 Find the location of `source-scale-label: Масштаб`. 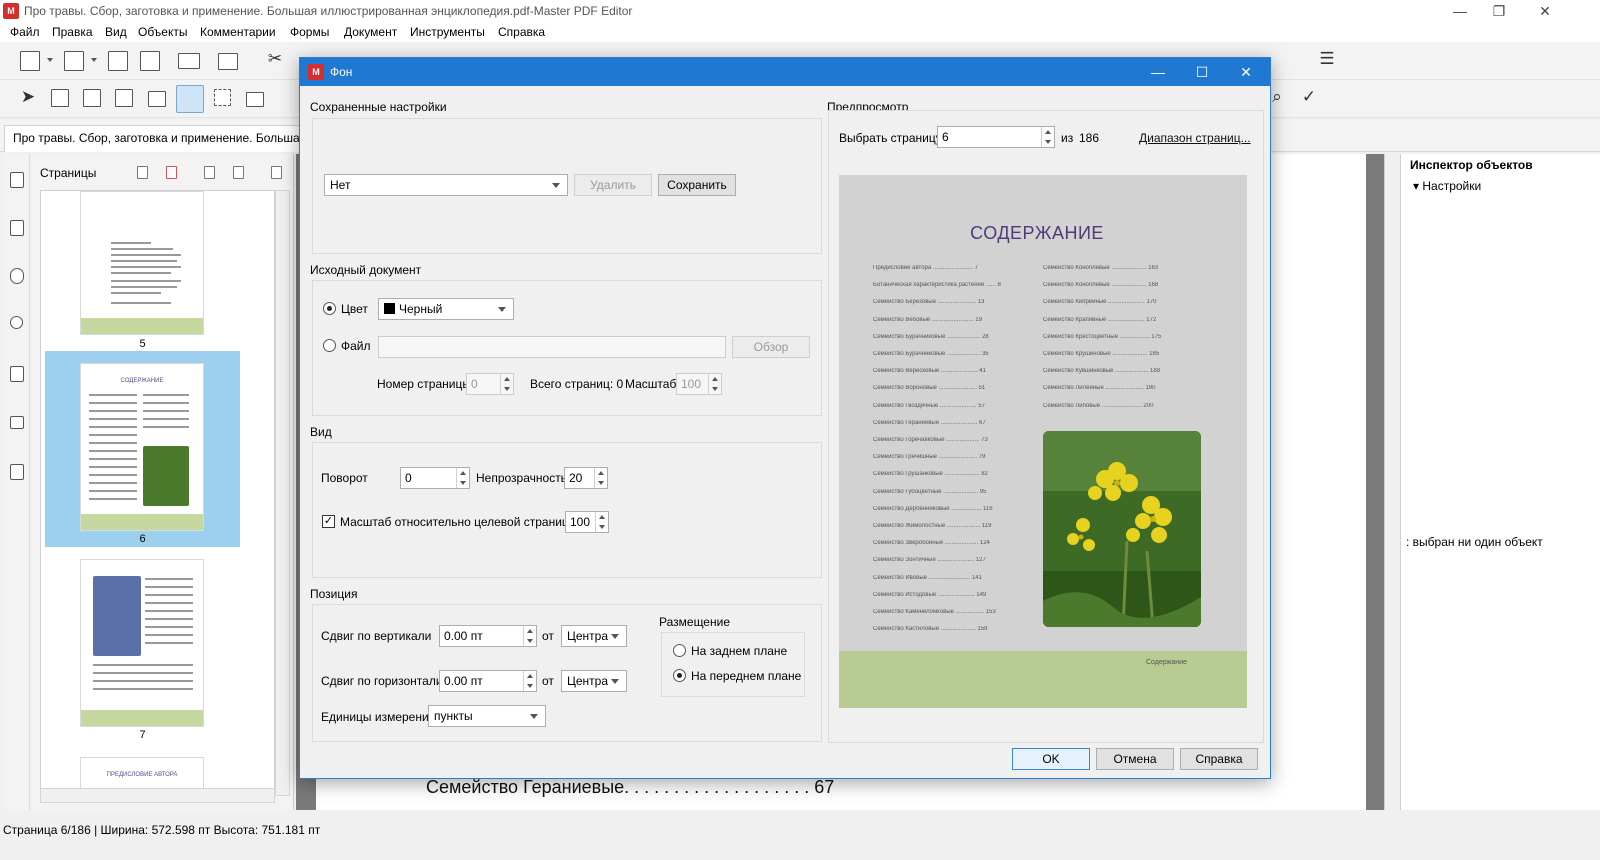

source-scale-label: Масштаб is located at coordinates (651, 384).